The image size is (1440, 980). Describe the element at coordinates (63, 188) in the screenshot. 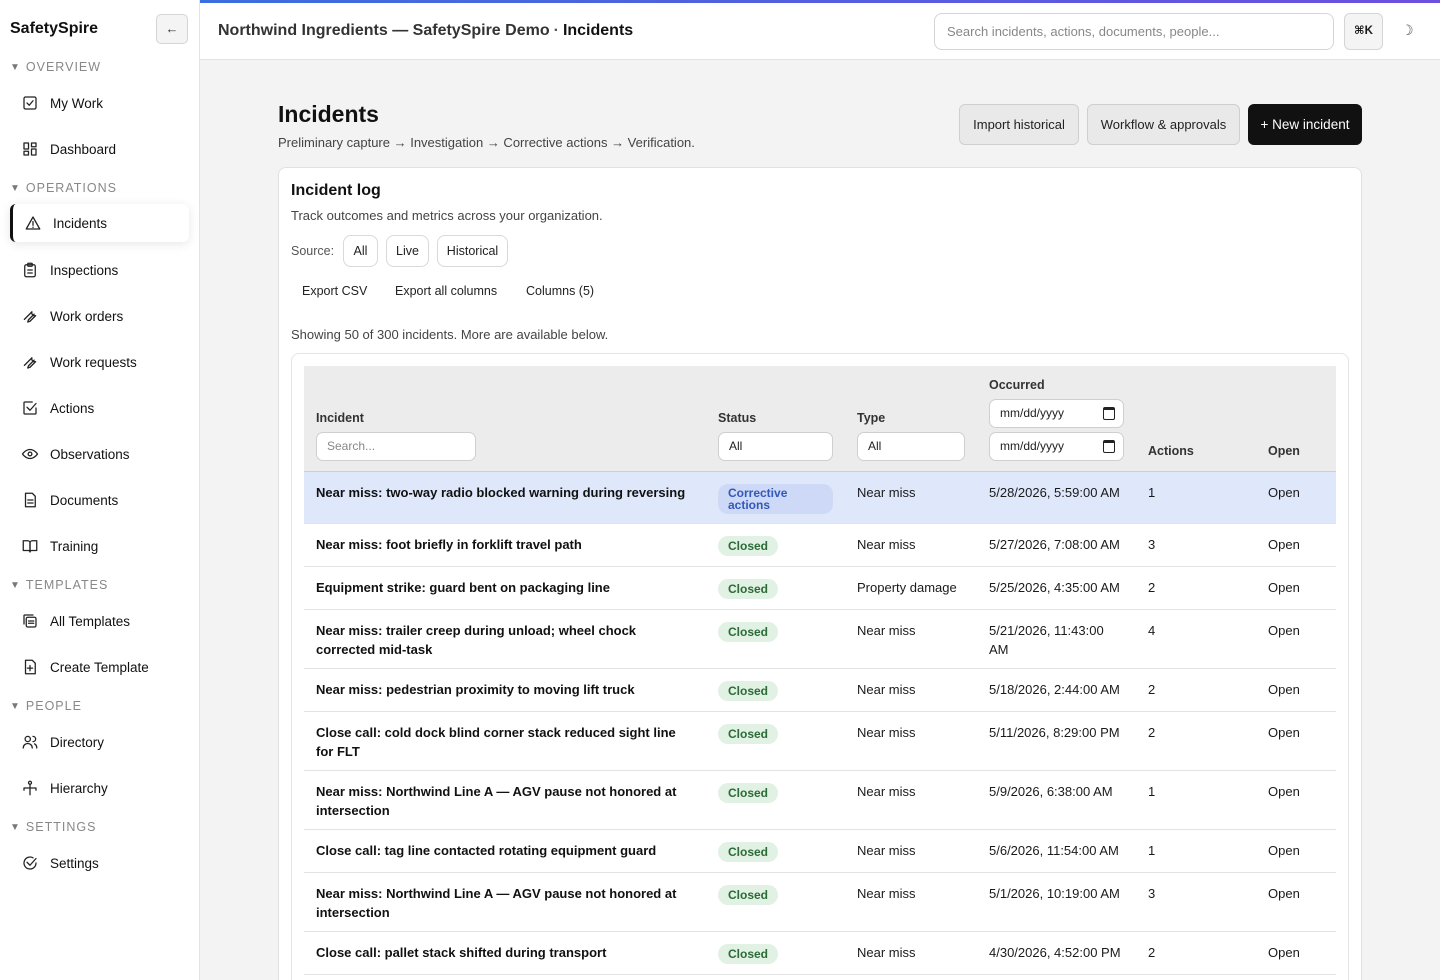

I see `section-operations: ▼ OPERATIONS` at that location.